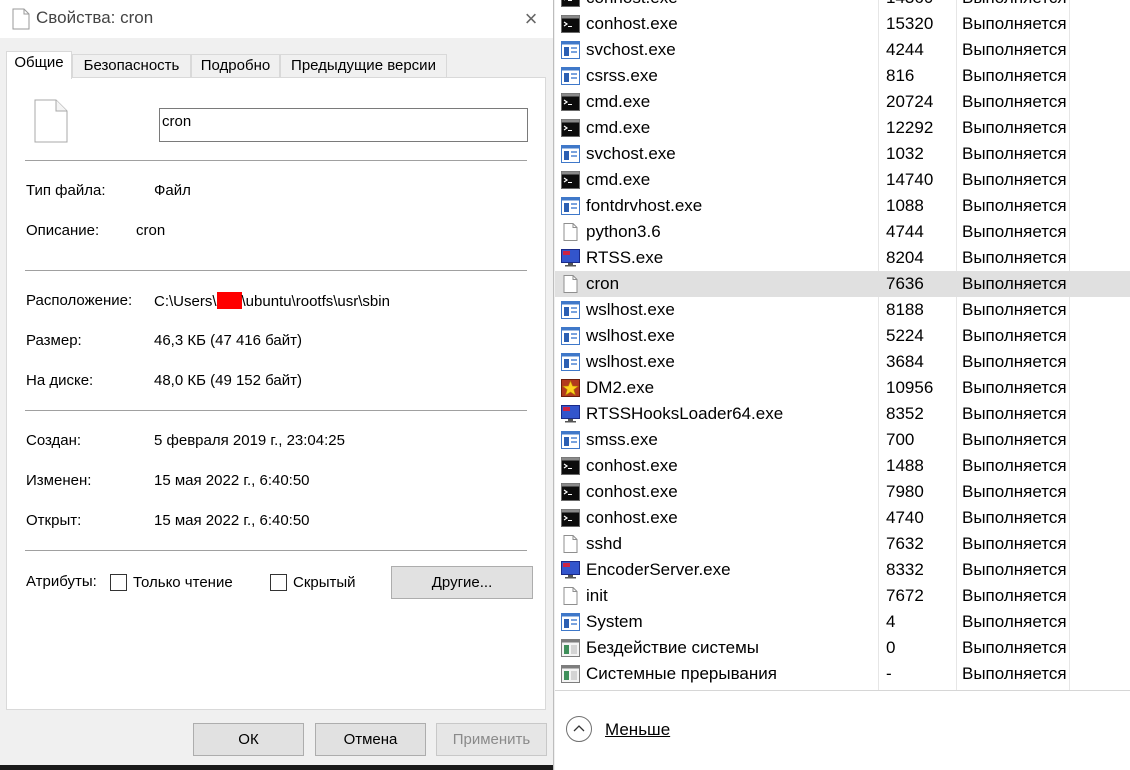 The height and width of the screenshot is (770, 1130). Describe the element at coordinates (604, 543) in the screenshot. I see `process-name: sshd` at that location.